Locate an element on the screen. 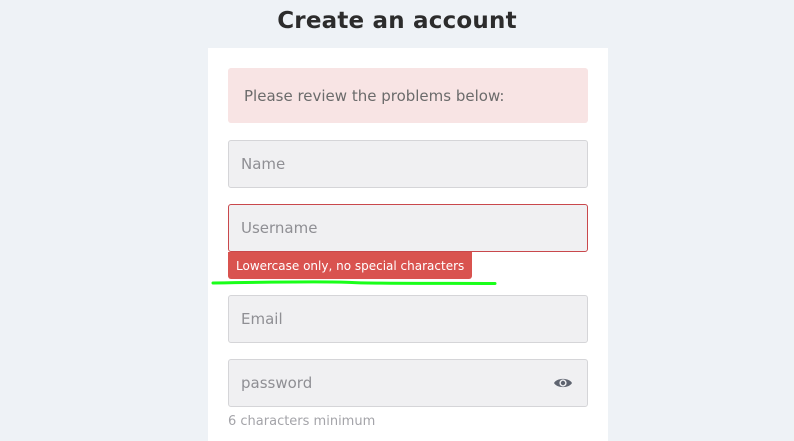 This screenshot has width=794, height=441. eye-icon is located at coordinates (563, 383).